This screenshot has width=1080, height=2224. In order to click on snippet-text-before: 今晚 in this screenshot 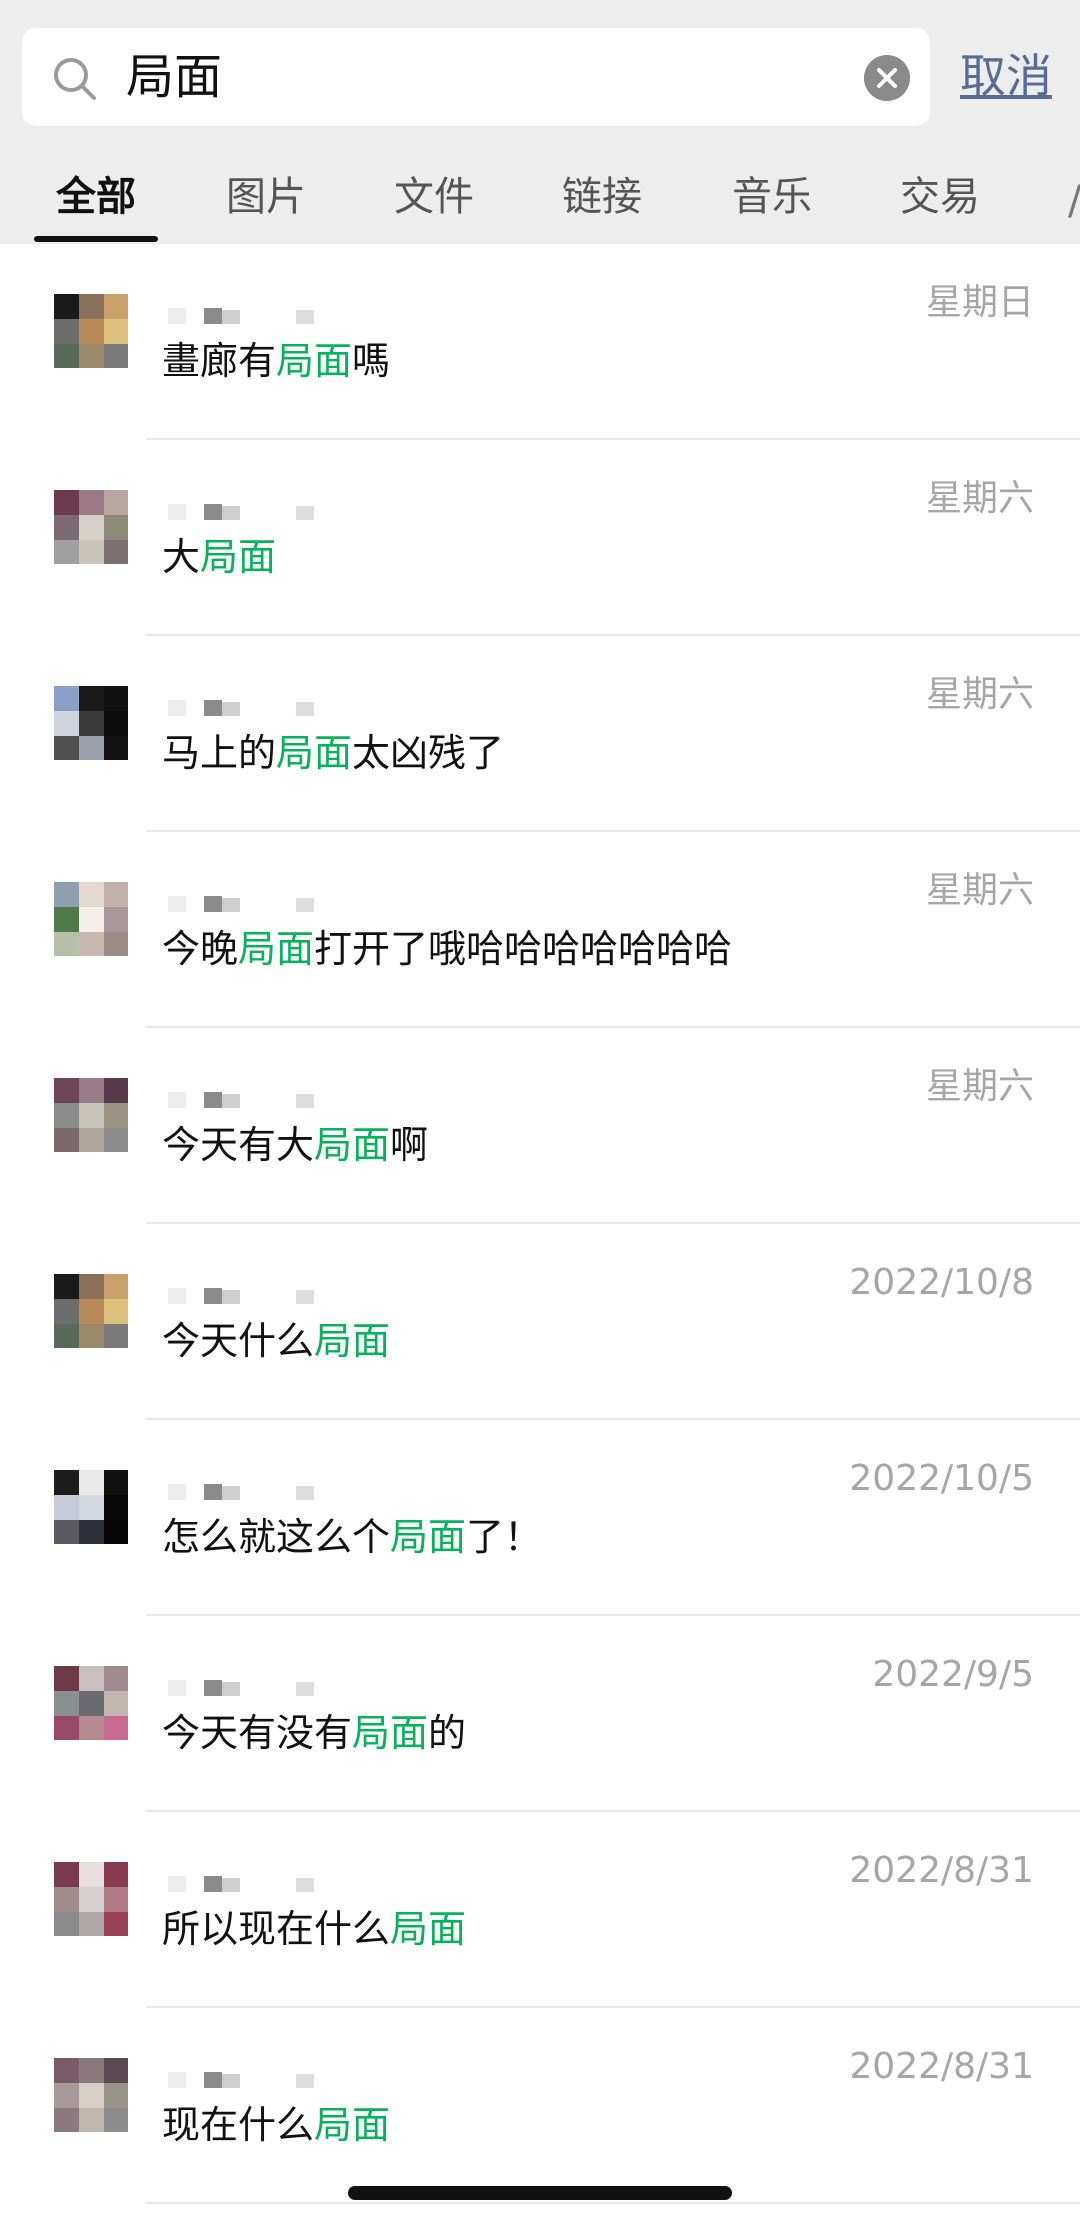, I will do `click(200, 949)`.